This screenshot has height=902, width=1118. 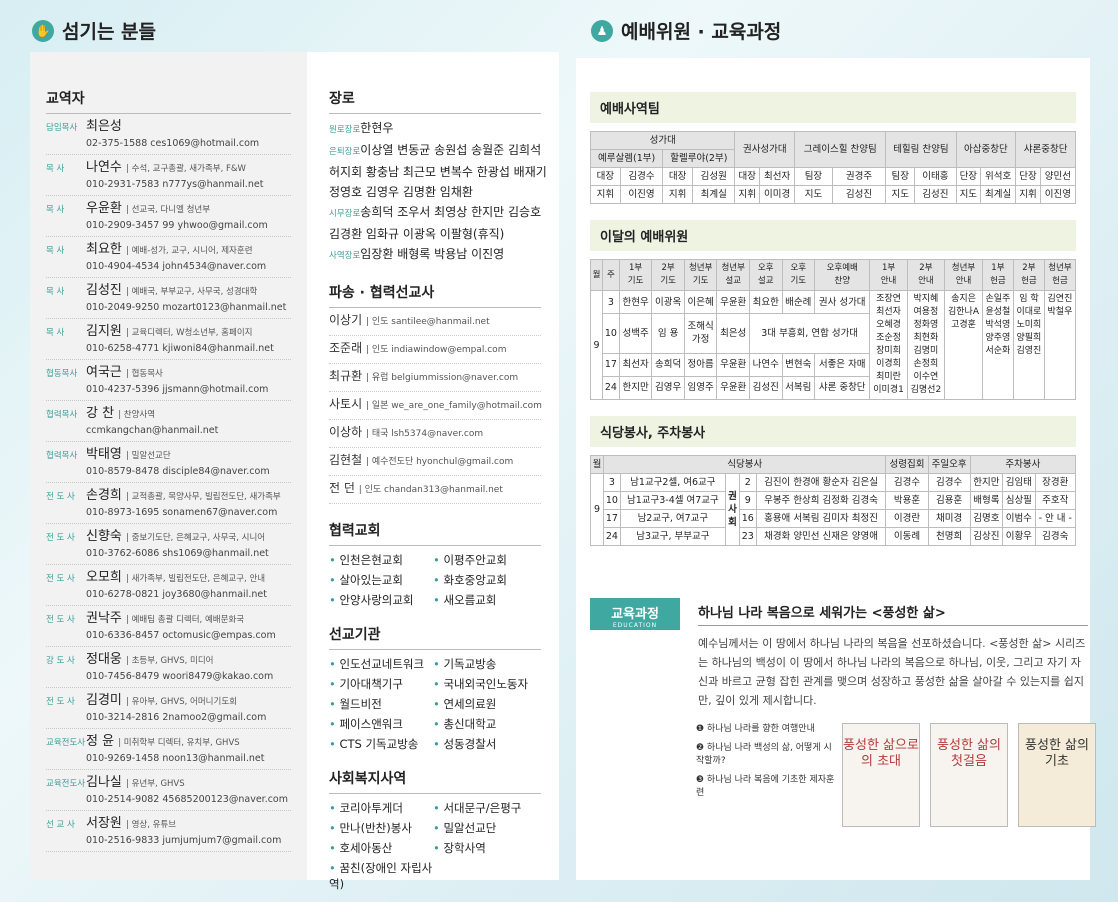 What do you see at coordinates (611, 333) in the screenshot?
I see `table-cell: 10` at bounding box center [611, 333].